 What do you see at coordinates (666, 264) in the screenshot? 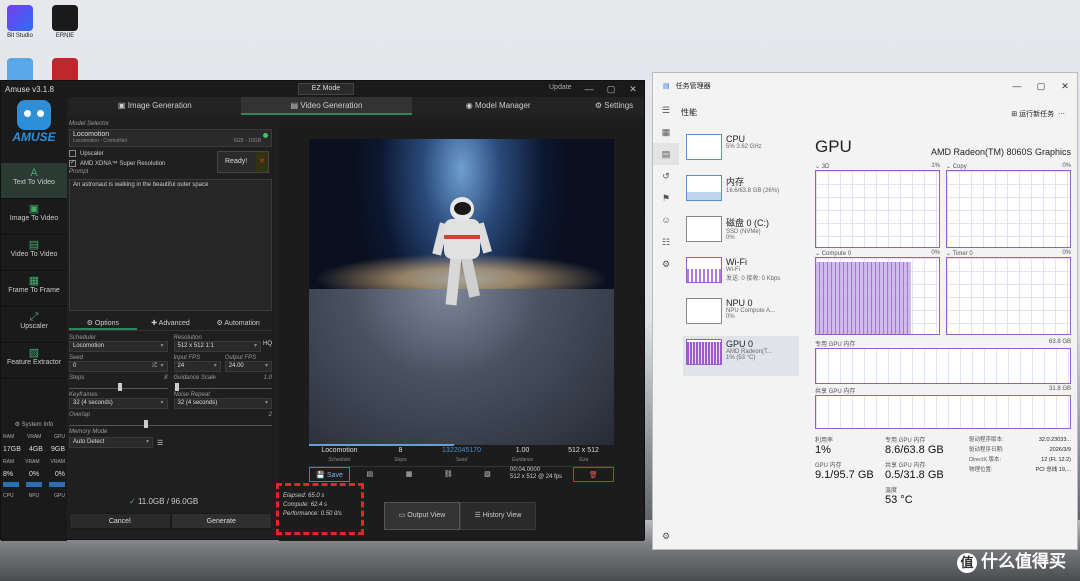
I see `services-icon: ⚙` at bounding box center [666, 264].